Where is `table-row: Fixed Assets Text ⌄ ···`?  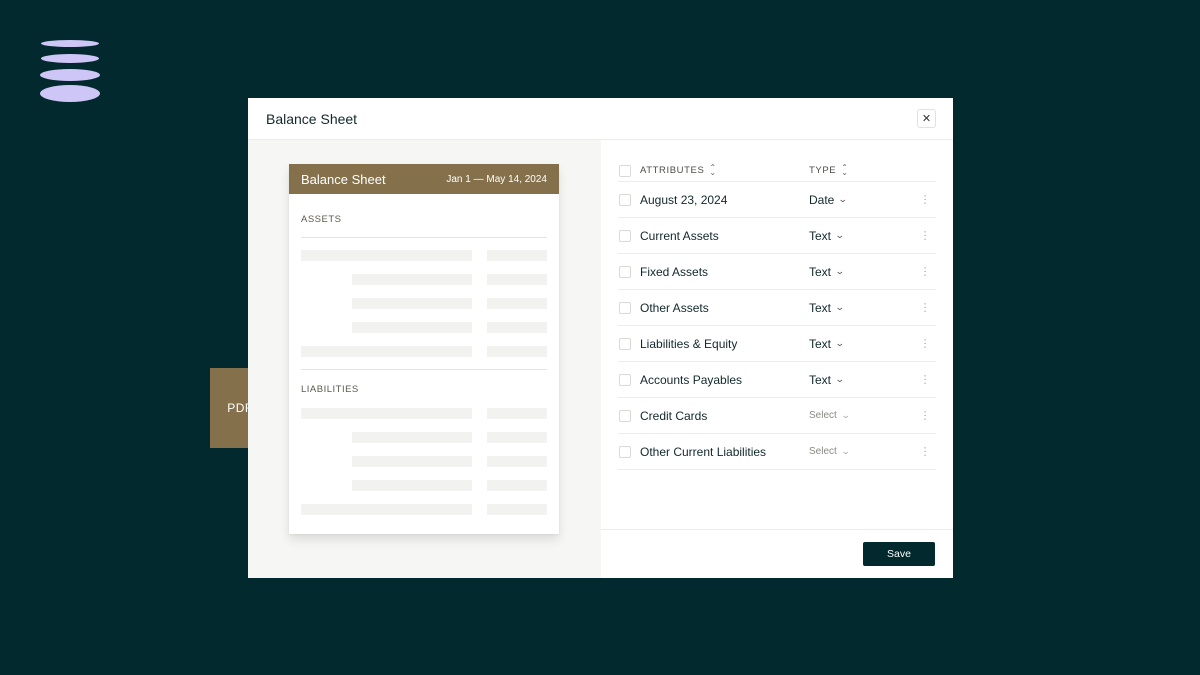
table-row: Fixed Assets Text ⌄ ··· is located at coordinates (777, 272).